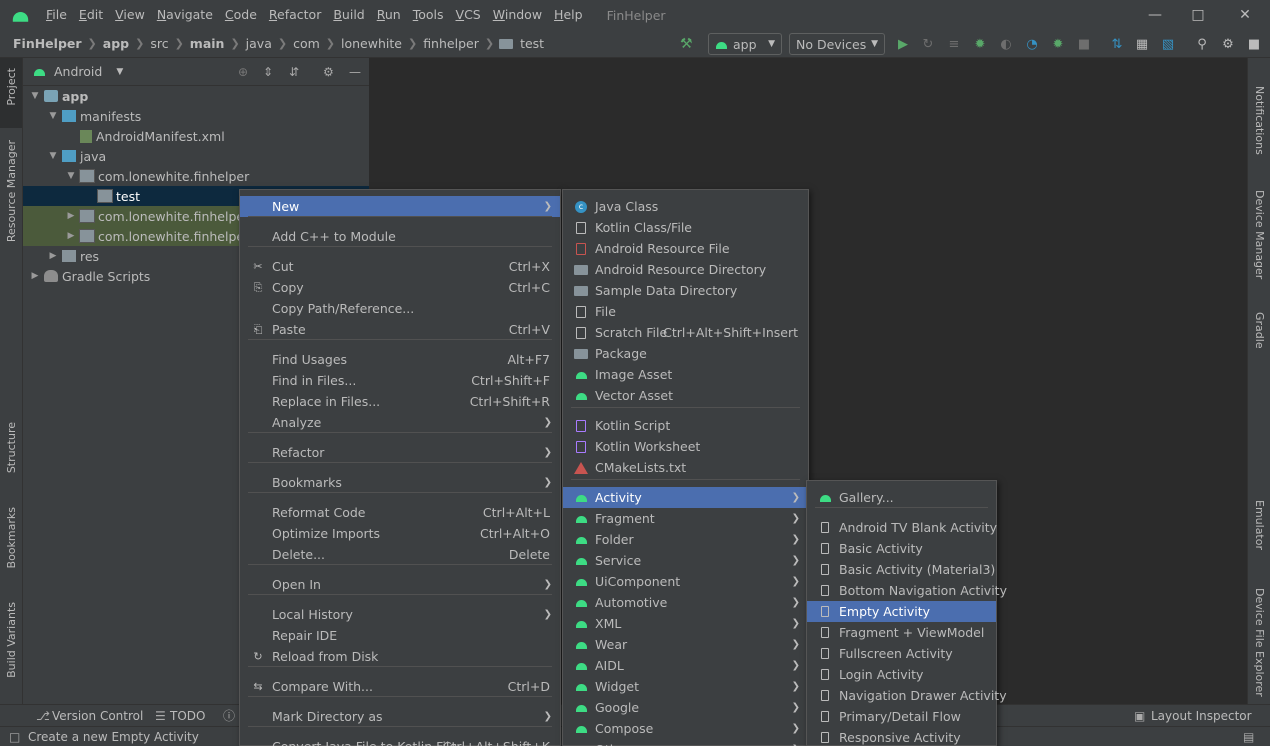 The image size is (1270, 746). I want to click on run-icon: ▶, so click(903, 44).